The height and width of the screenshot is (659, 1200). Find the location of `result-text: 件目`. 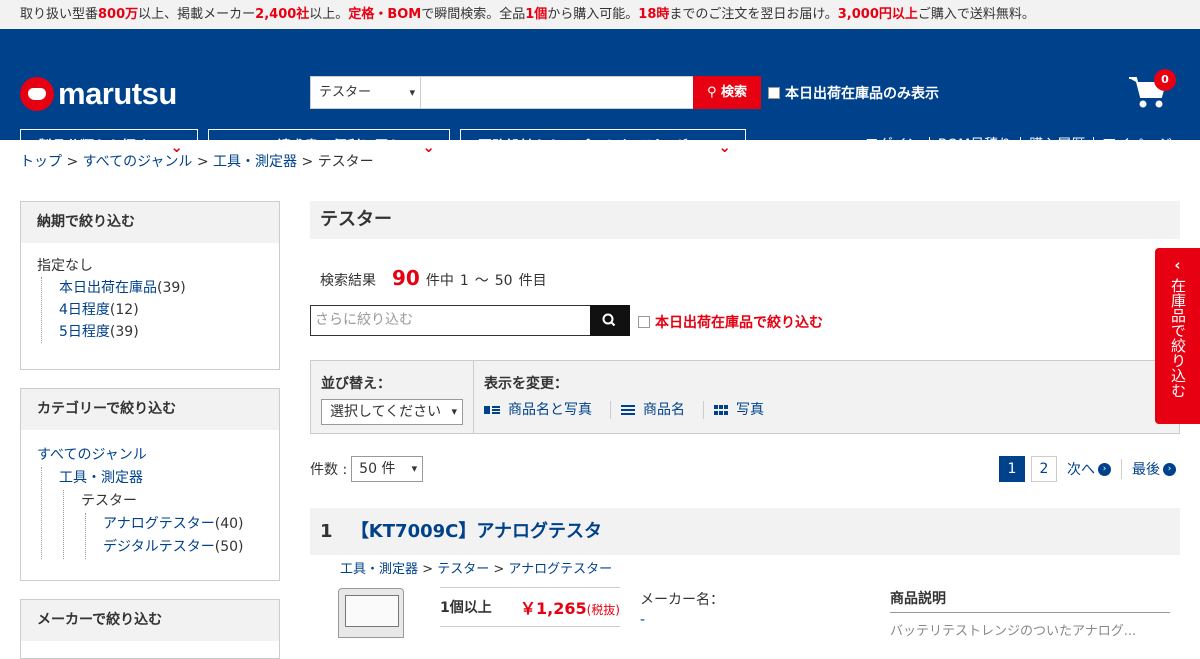

result-text: 件目 is located at coordinates (532, 281).